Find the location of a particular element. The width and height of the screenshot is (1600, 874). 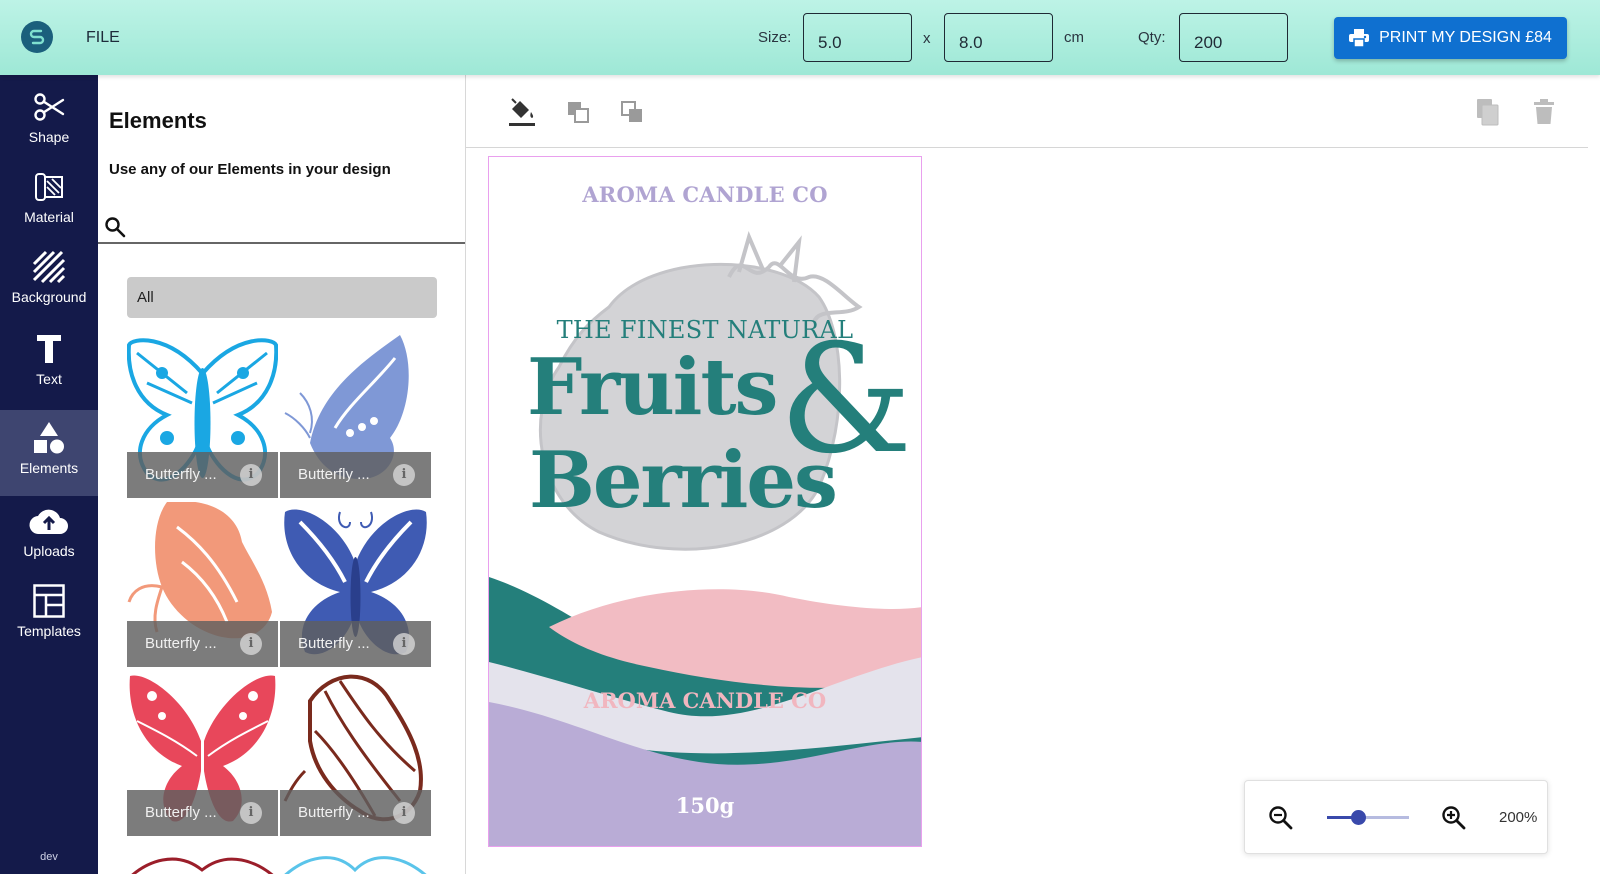

butterfly-sky-icon is located at coordinates (355, 865).